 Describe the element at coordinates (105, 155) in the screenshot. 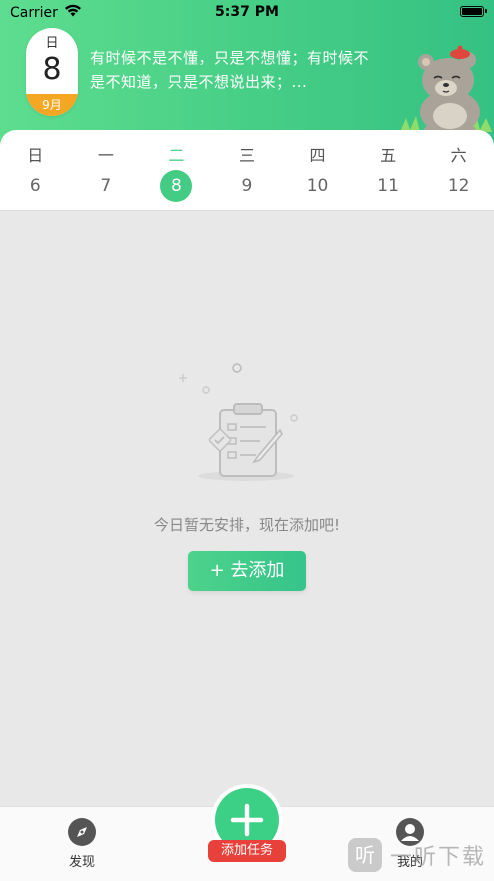

I see `weekday-label: 一` at that location.